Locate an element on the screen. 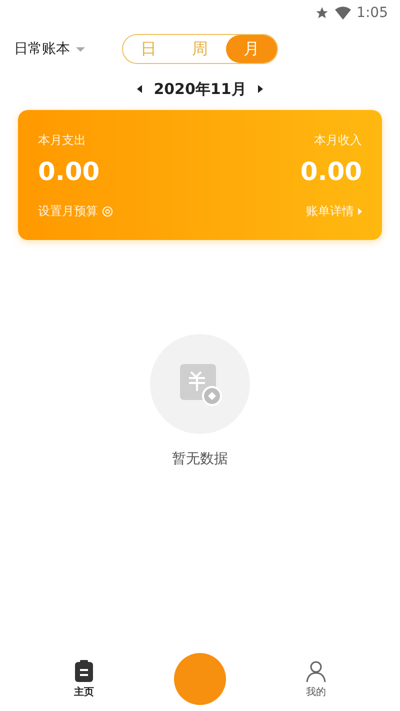 The width and height of the screenshot is (400, 711). target-icon is located at coordinates (107, 211).